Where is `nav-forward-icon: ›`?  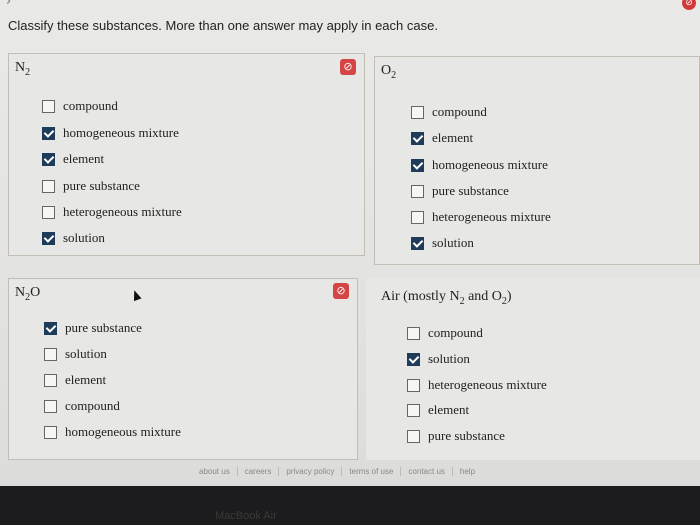
nav-forward-icon: › is located at coordinates (8, 4).